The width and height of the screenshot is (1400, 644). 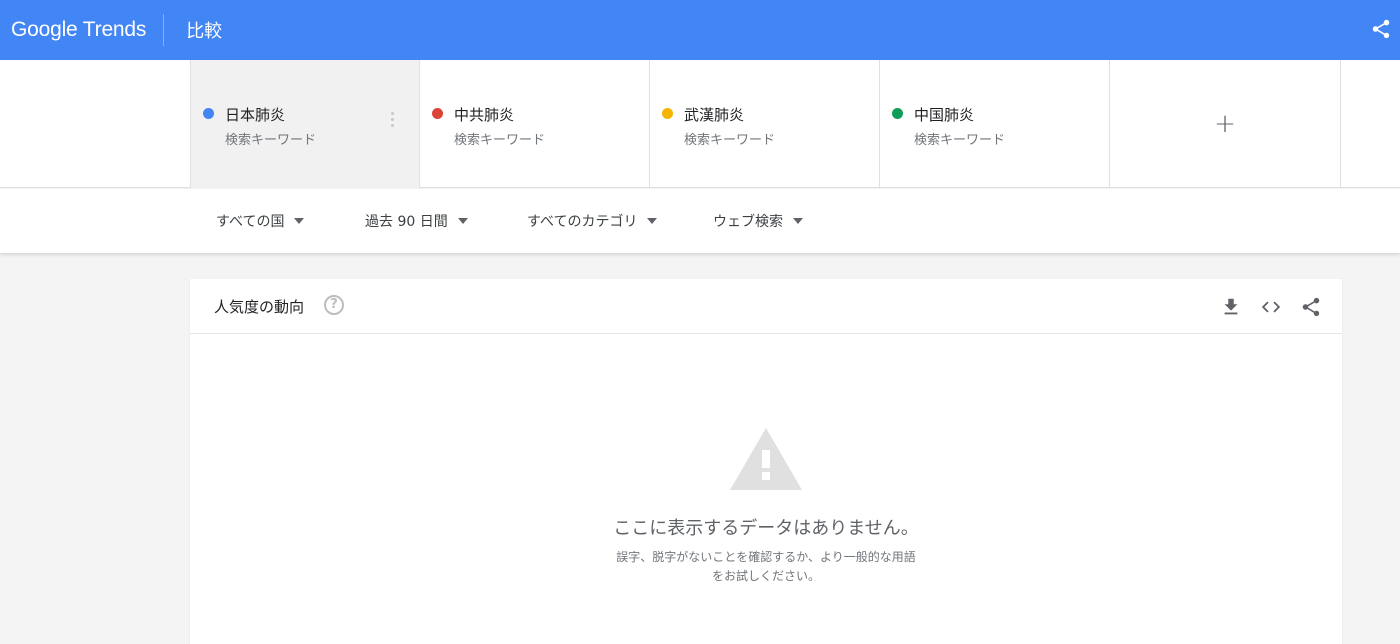 I want to click on time-range-filter-label: 過去 90 日間, so click(x=406, y=222).